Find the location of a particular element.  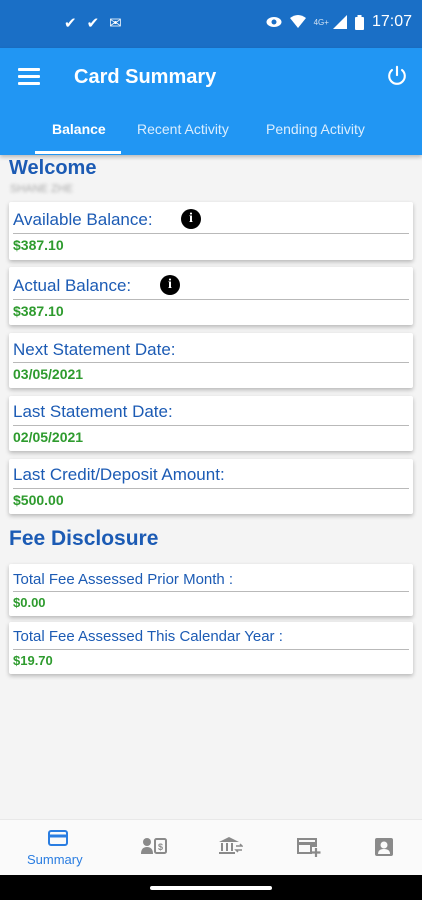

app-notification-icon: ✉ is located at coordinates (115, 23).